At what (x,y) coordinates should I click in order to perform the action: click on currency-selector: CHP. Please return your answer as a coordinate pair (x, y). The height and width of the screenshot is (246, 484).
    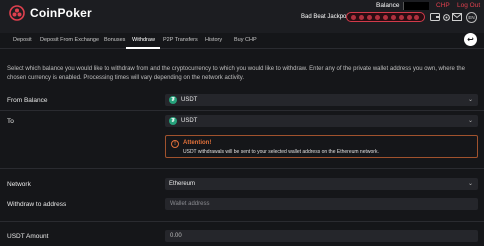
    Looking at the image, I should click on (443, 5).